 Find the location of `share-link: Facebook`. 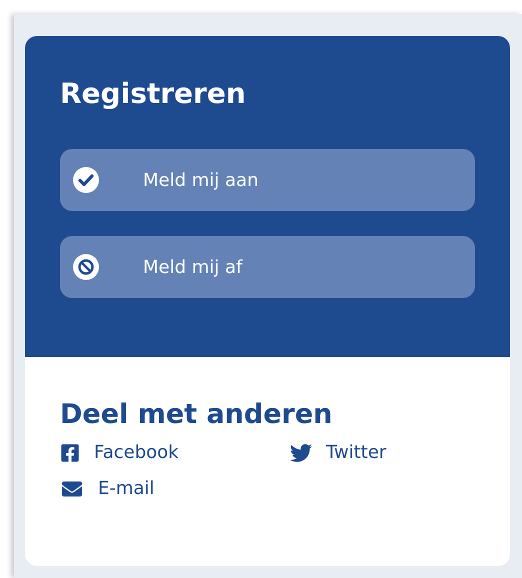

share-link: Facebook is located at coordinates (119, 453).